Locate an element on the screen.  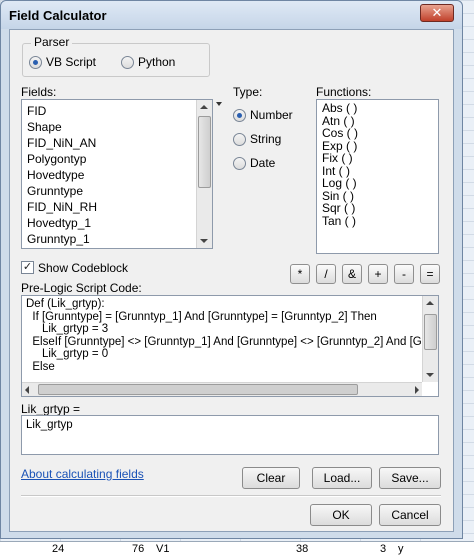
separator is located at coordinates (231, 496).